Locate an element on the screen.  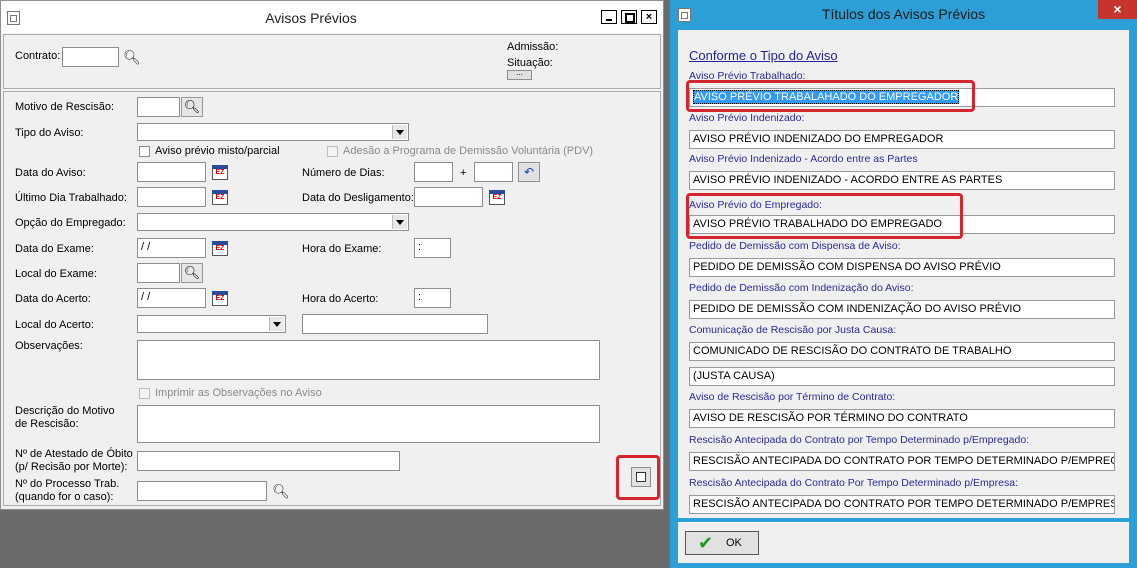
aviso-indenizado-input: AVISO PRÉVIO INDENIZADO DO EMPREGADOR is located at coordinates (902, 139).